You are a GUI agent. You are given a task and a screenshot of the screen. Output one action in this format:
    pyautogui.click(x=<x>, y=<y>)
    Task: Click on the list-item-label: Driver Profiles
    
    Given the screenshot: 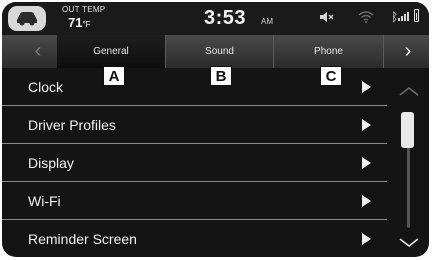 What is the action you would take?
    pyautogui.click(x=72, y=125)
    